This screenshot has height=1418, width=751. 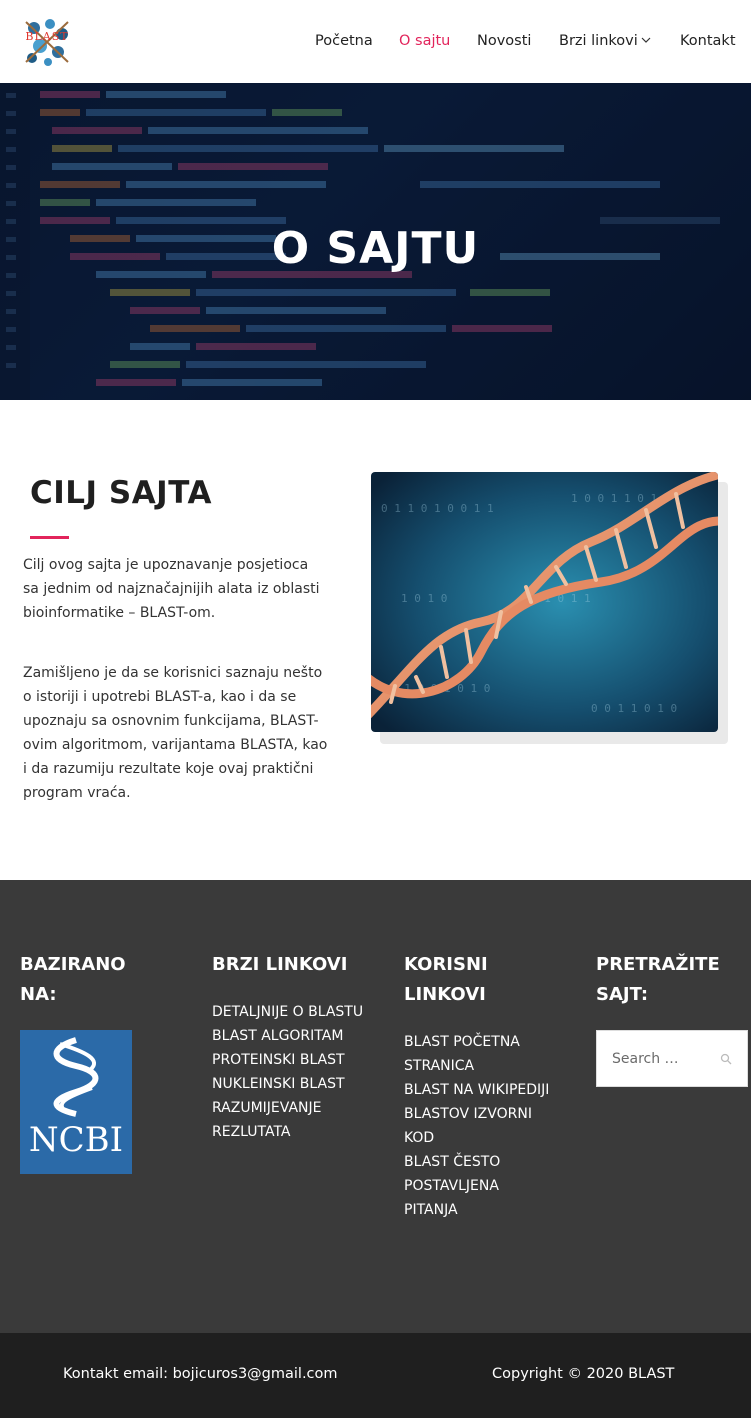 I want to click on footer-title-brzi-linkovi: BRZI LINKOVI, so click(x=280, y=964).